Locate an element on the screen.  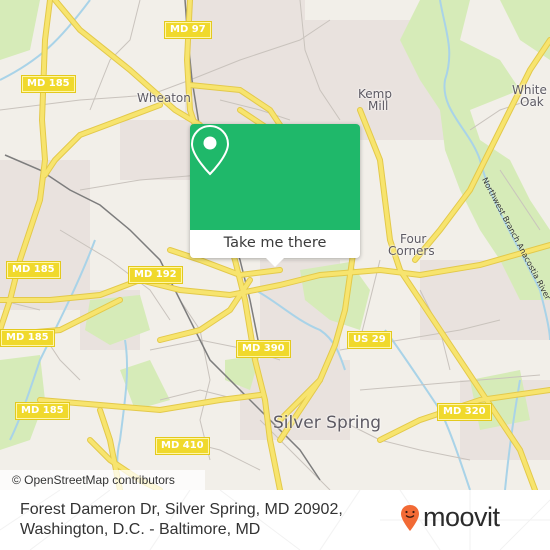
map-pin-icon is located at coordinates (210, 150).